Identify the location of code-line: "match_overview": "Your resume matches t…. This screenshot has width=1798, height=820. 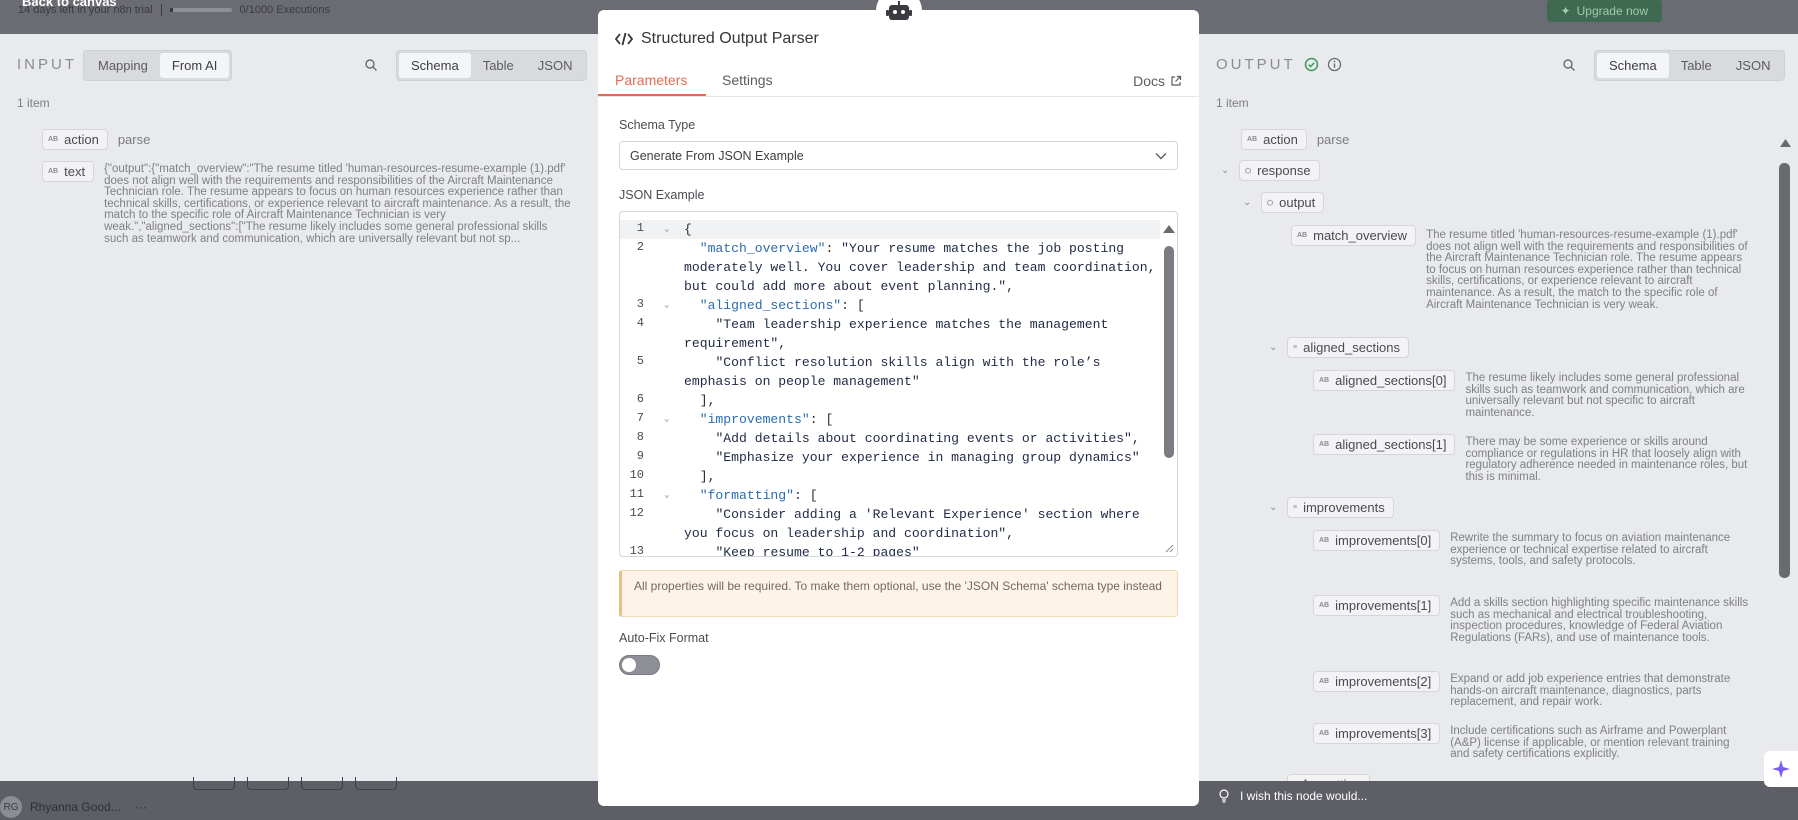
(912, 248).